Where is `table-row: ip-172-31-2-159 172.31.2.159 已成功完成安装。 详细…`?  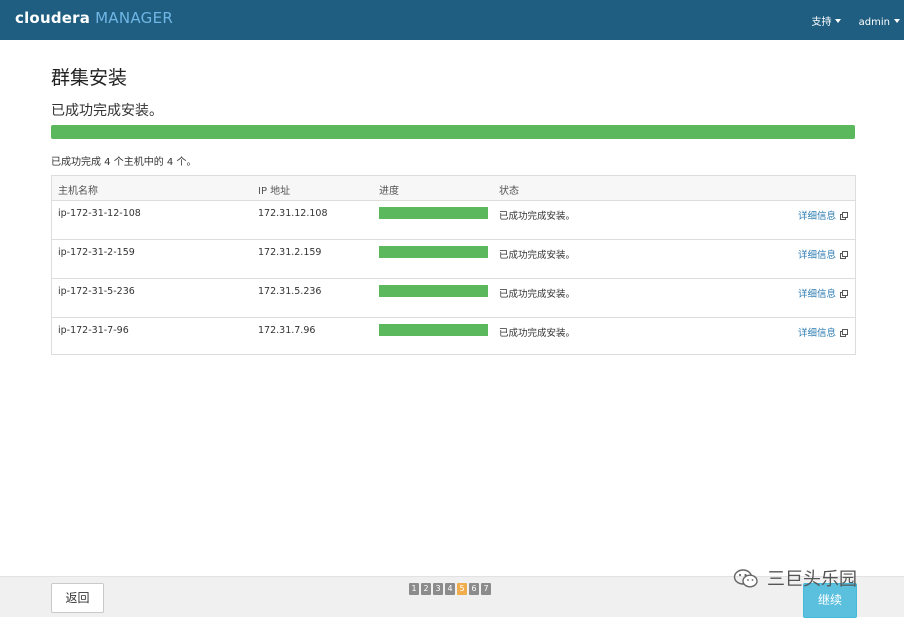
table-row: ip-172-31-2-159 172.31.2.159 已成功完成安装。 详细… is located at coordinates (453, 259).